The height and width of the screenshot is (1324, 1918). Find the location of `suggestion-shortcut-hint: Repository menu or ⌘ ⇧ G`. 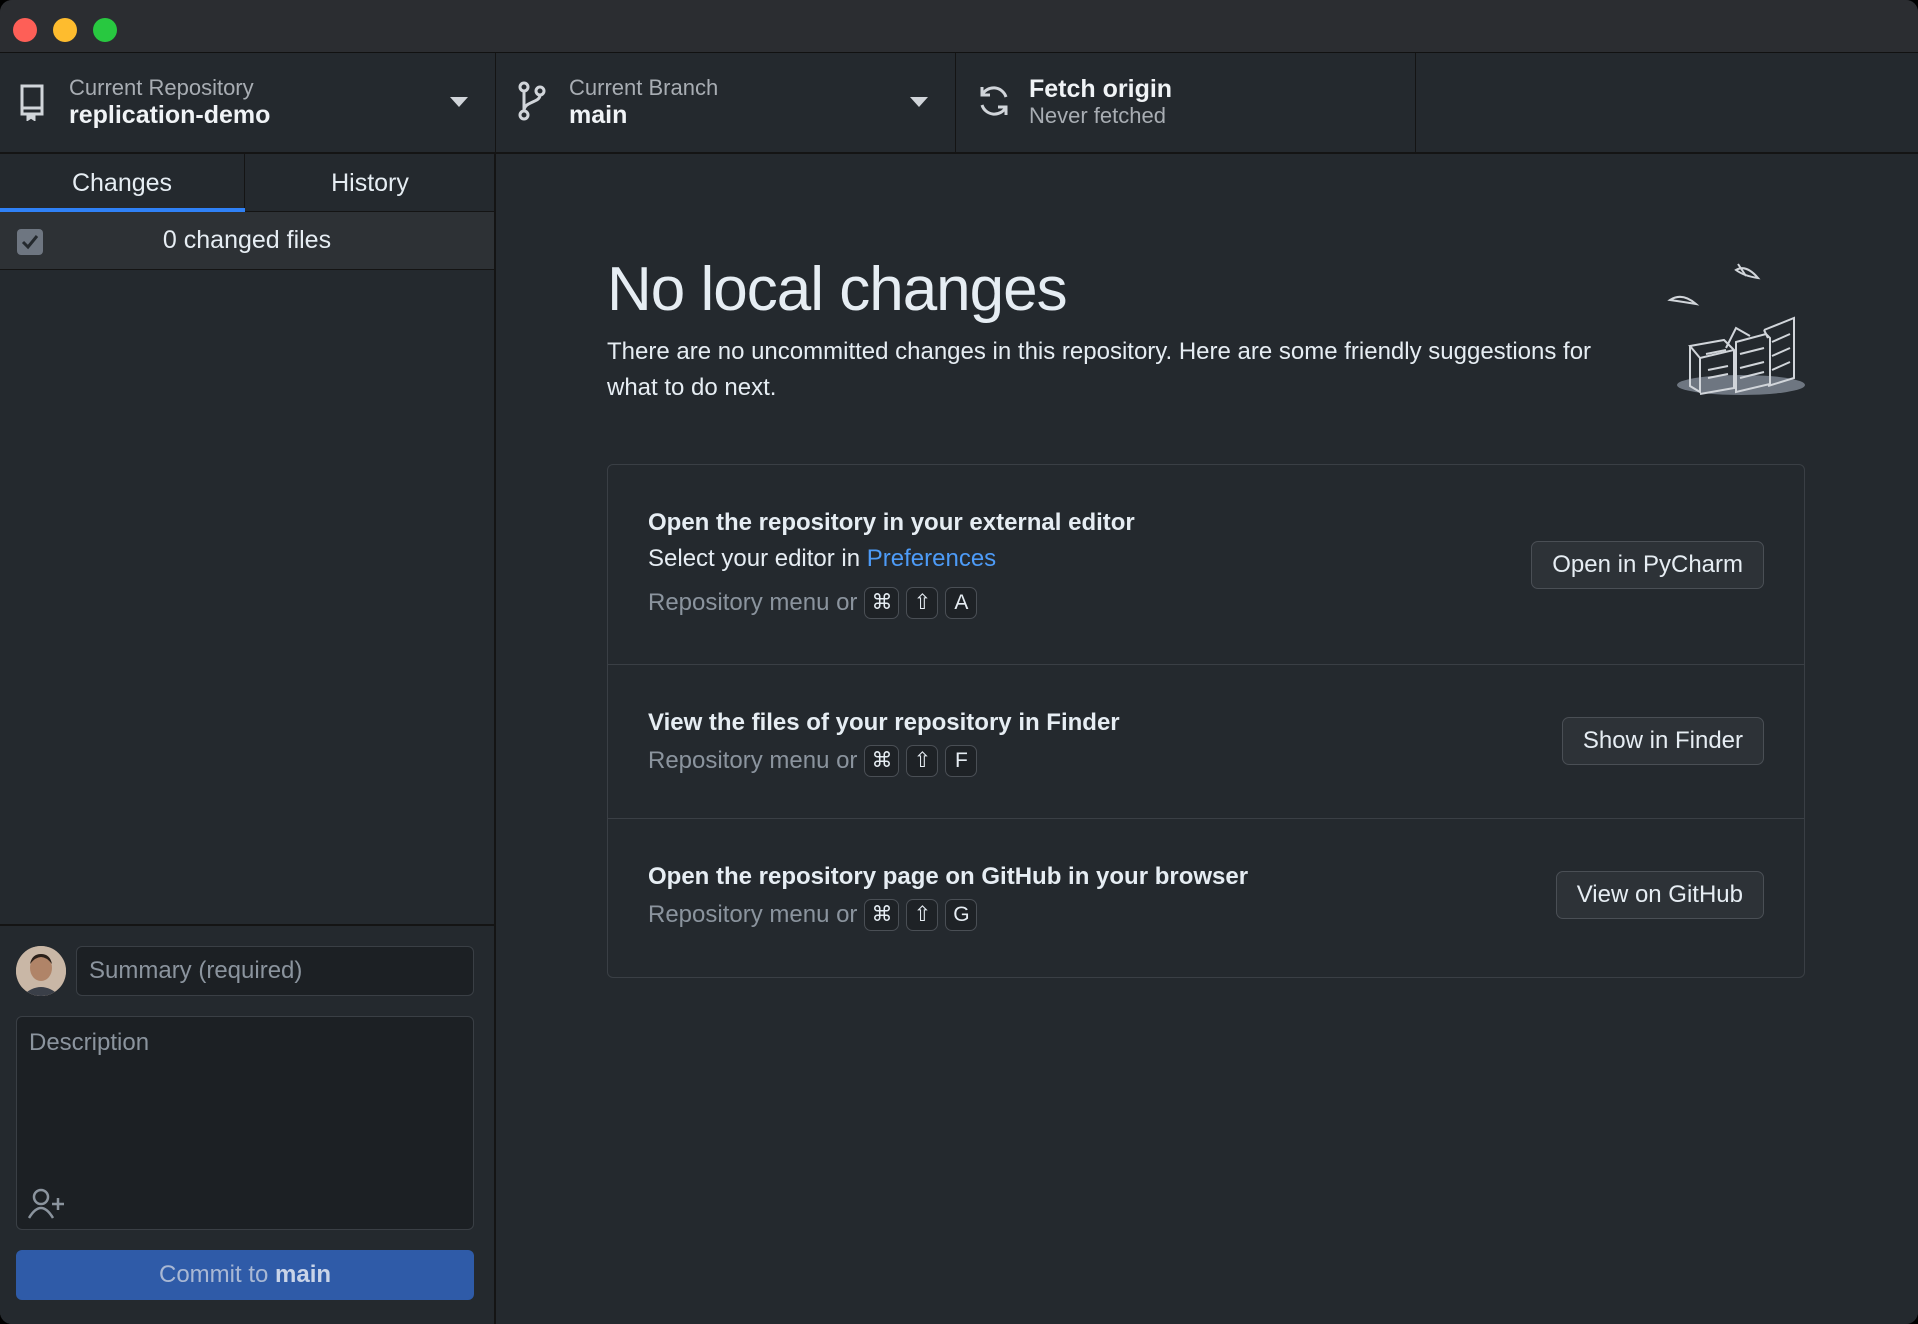

suggestion-shortcut-hint: Repository menu or ⌘ ⇧ G is located at coordinates (813, 915).